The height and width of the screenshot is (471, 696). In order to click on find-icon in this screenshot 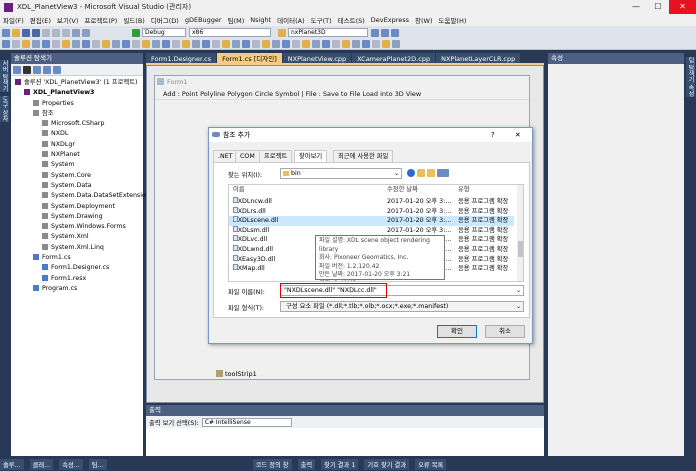, I will do `click(282, 32)`.